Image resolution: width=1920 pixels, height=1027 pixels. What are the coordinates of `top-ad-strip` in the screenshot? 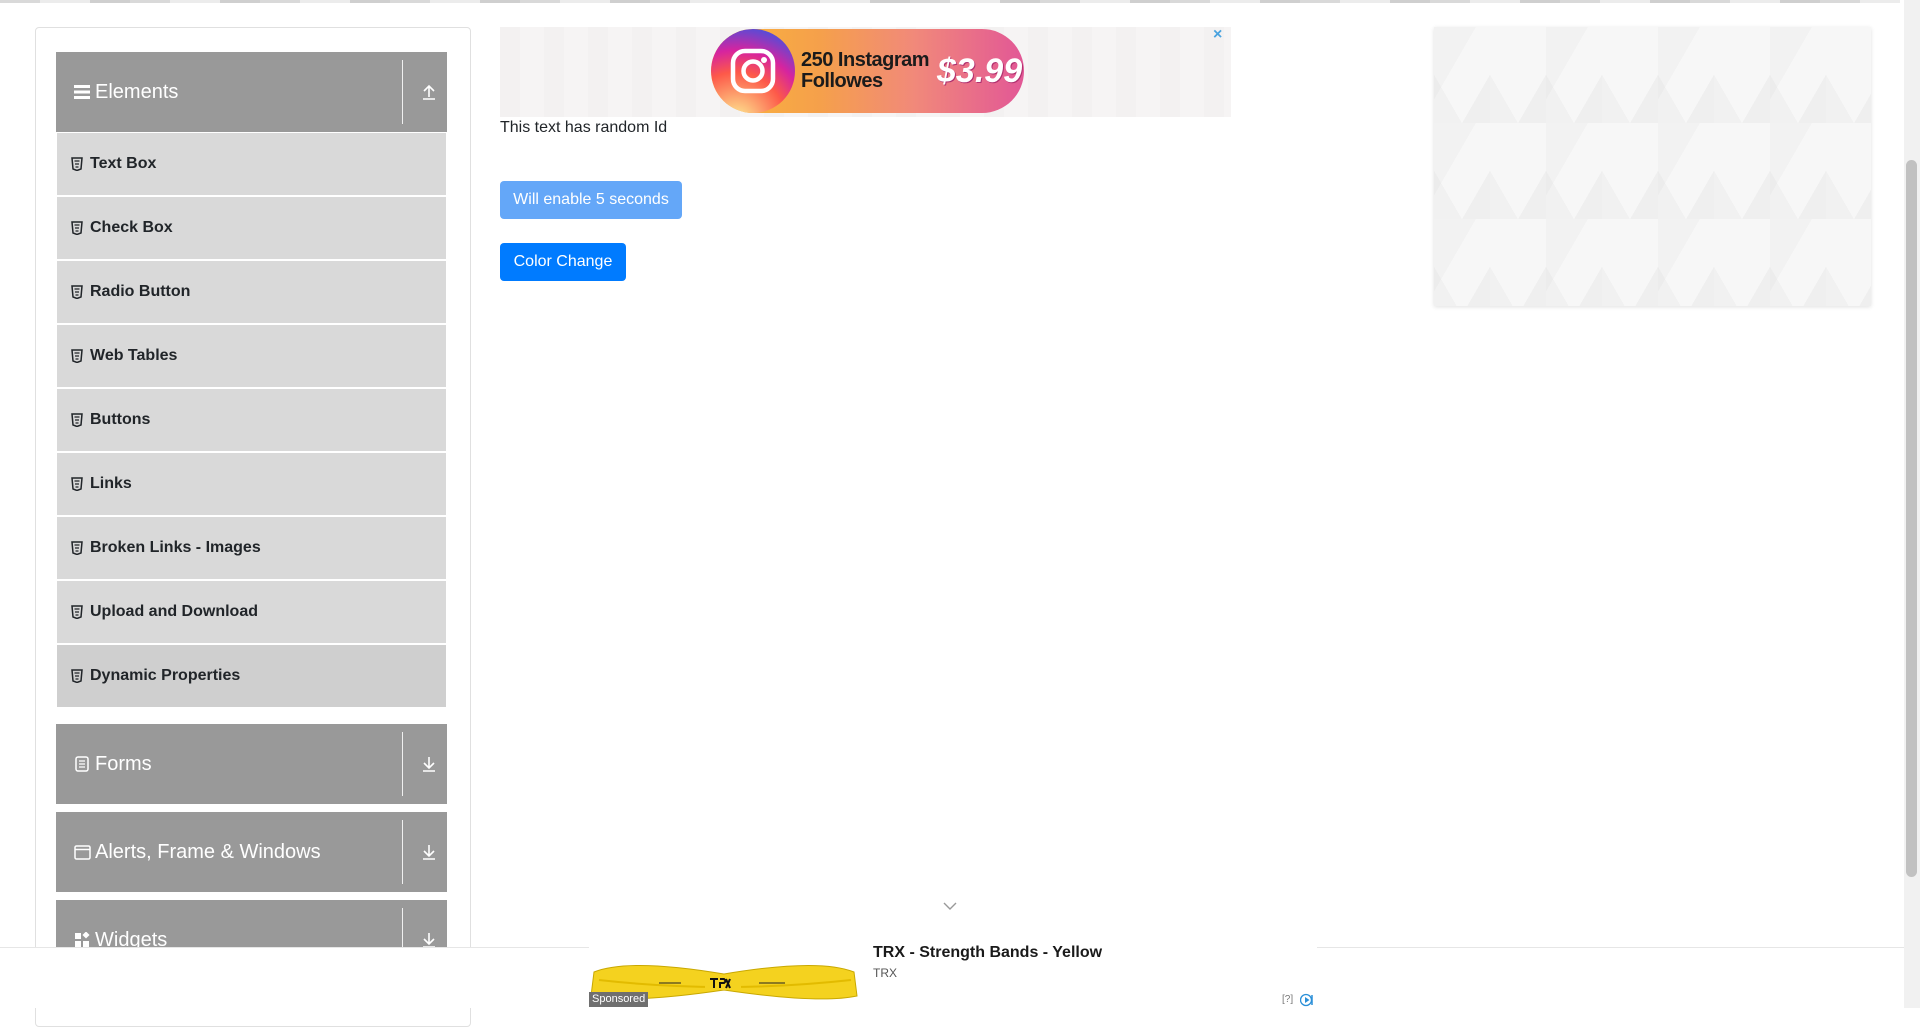 It's located at (950, 1).